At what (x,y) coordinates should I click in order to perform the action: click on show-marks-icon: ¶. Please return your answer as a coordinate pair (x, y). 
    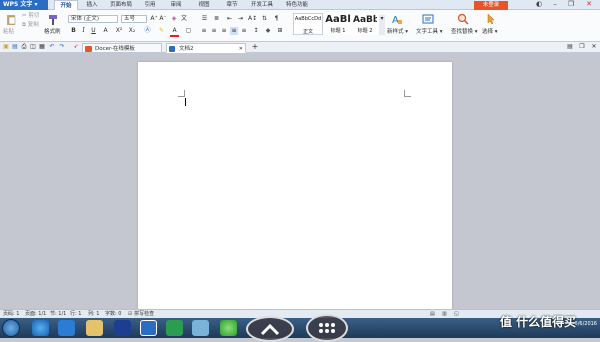
    Looking at the image, I should click on (276, 19).